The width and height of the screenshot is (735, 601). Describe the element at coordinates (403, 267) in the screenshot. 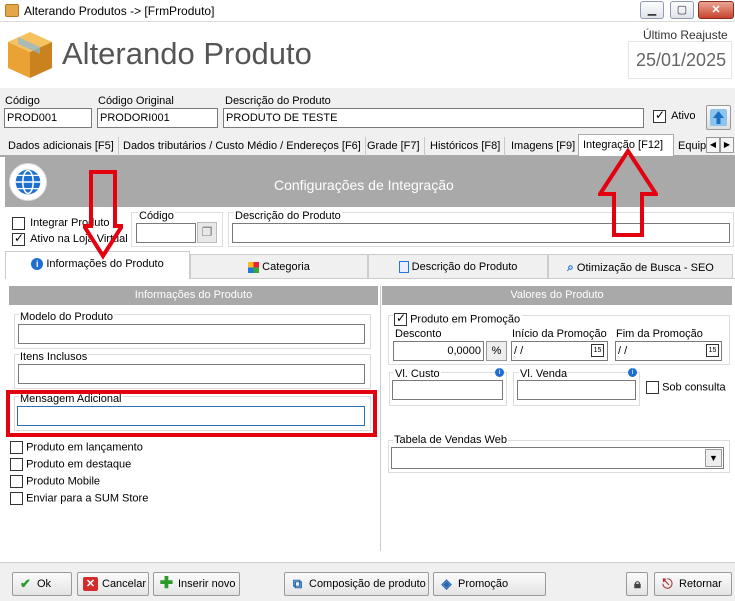

I see `document-icon` at that location.